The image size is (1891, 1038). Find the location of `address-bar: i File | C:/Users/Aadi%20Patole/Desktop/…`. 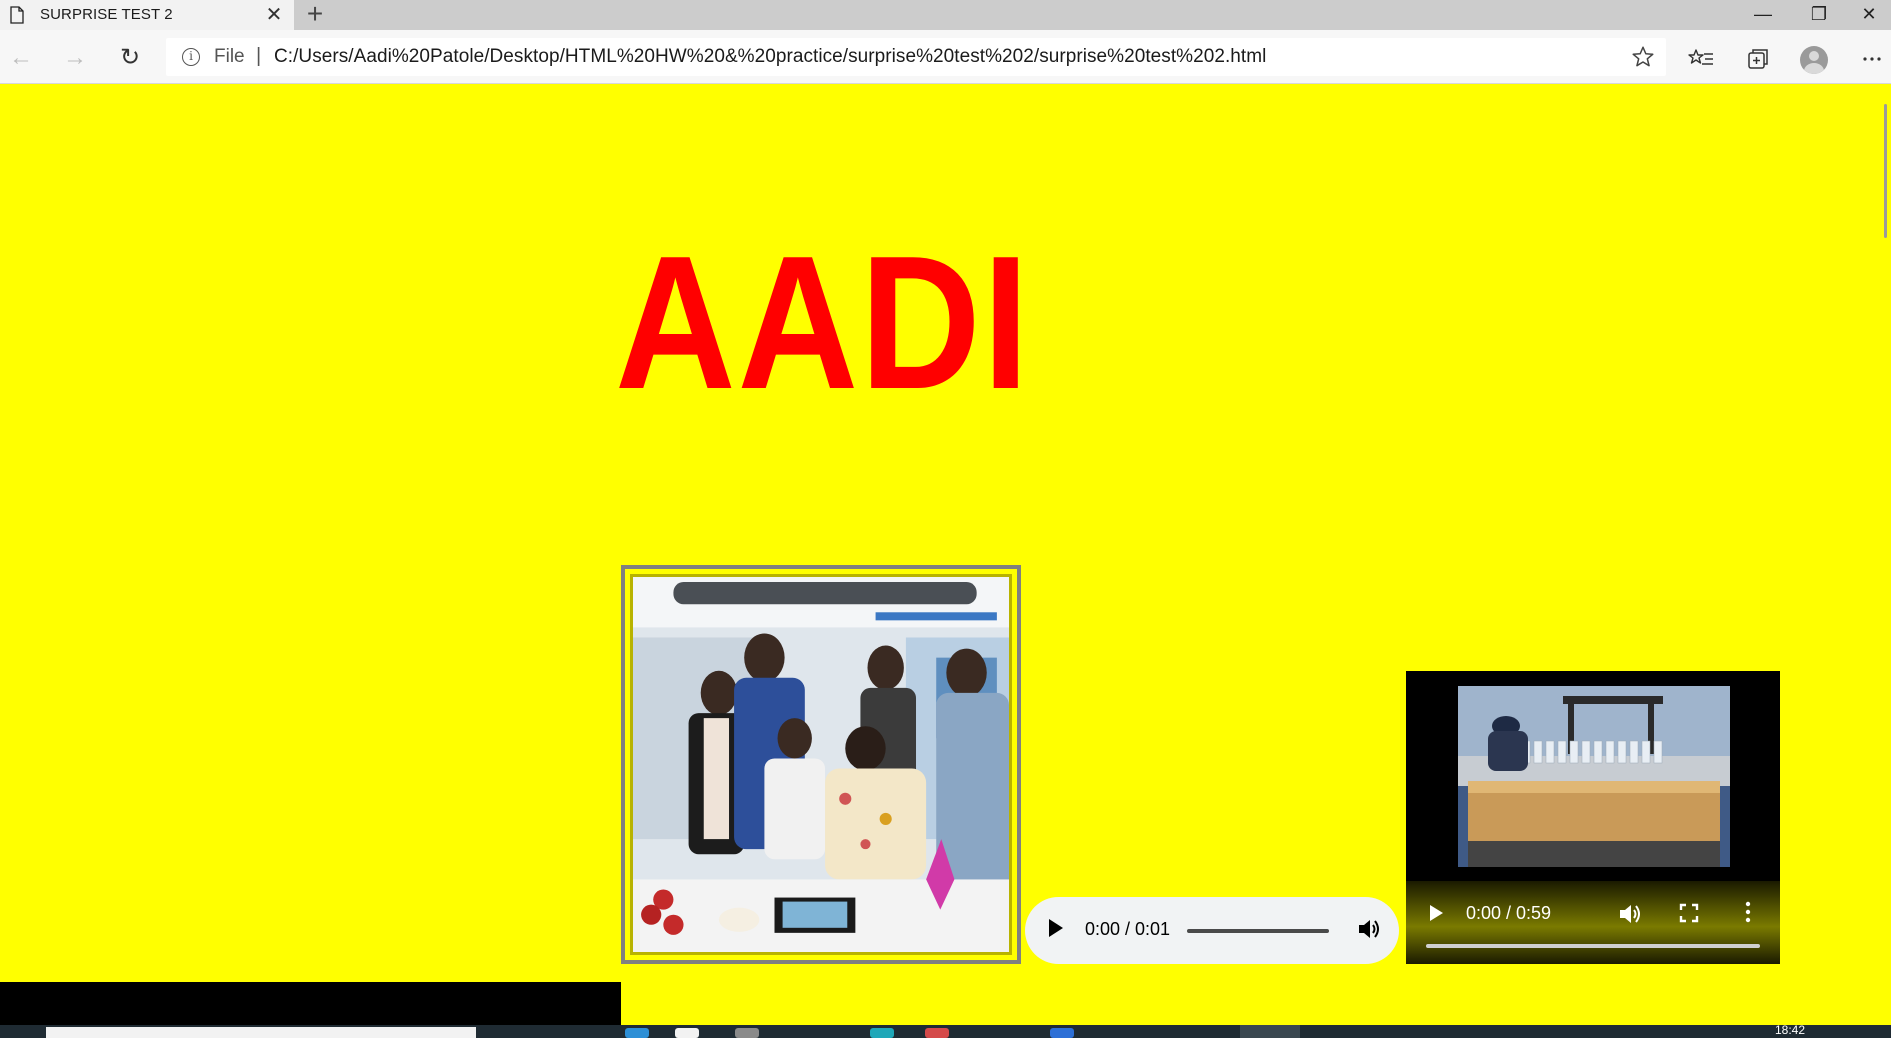

address-bar: i File | C:/Users/Aadi%20Patole/Desktop/… is located at coordinates (916, 57).